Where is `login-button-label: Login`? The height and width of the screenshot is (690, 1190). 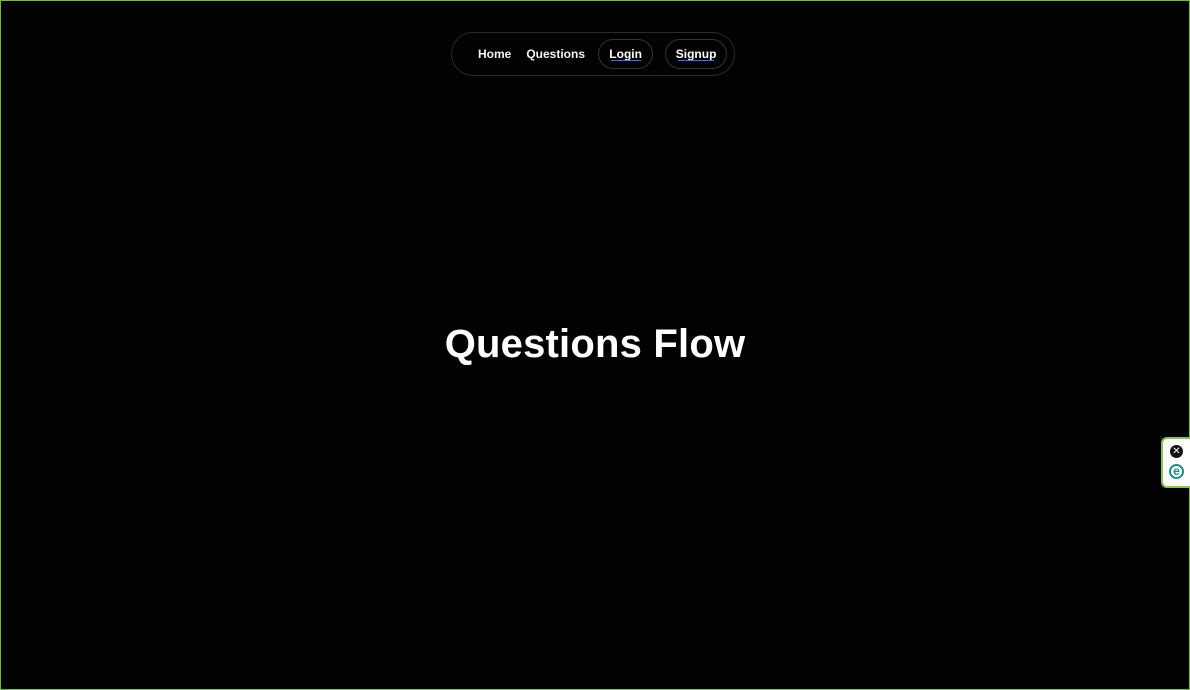 login-button-label: Login is located at coordinates (625, 54).